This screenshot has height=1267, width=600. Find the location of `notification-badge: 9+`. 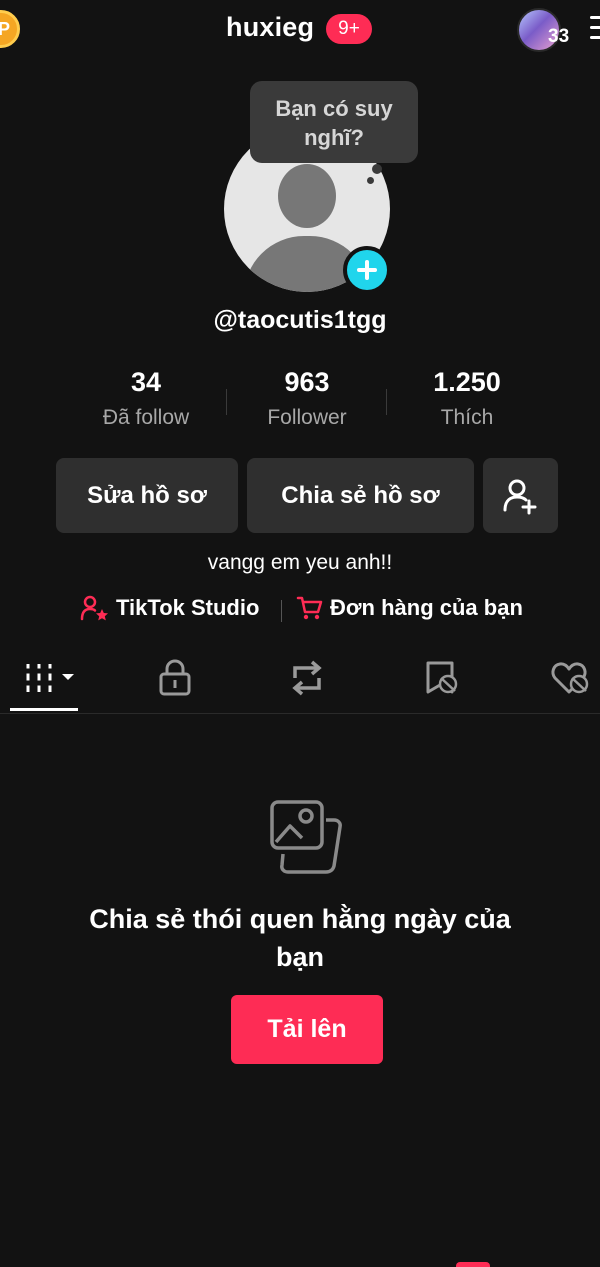

notification-badge: 9+ is located at coordinates (349, 29).